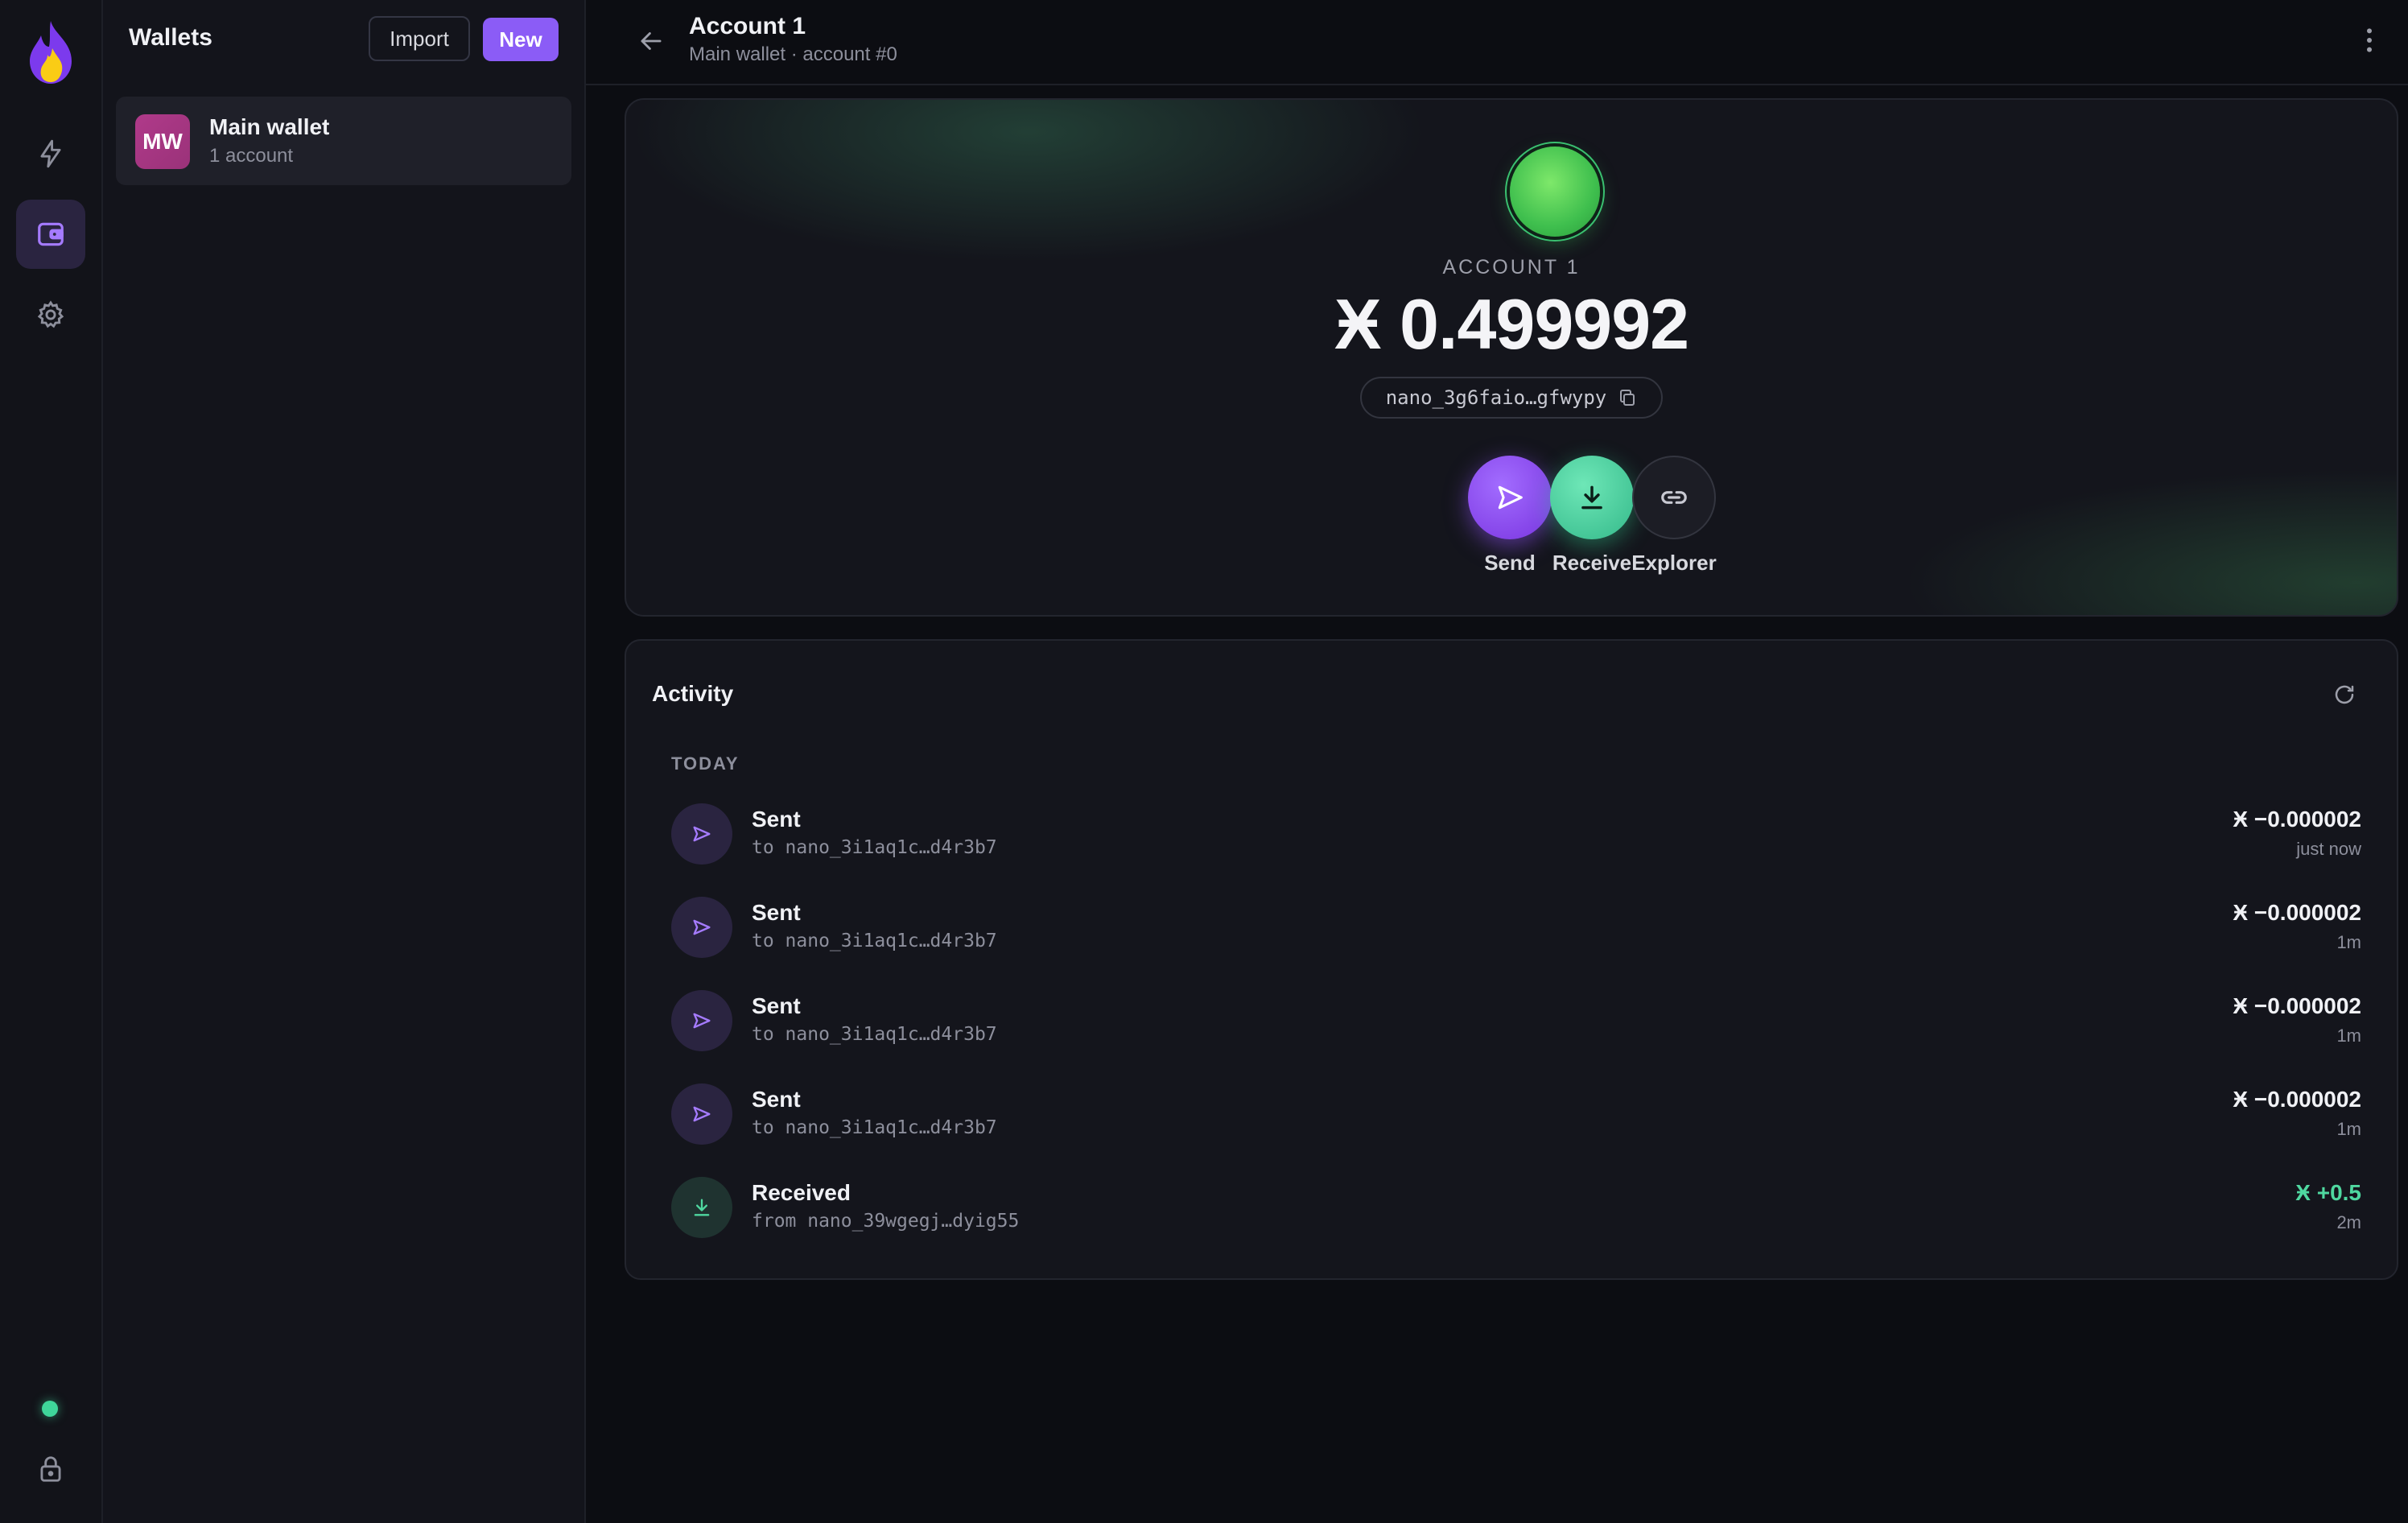 Image resolution: width=2408 pixels, height=1523 pixels. I want to click on copy-icon, so click(1627, 398).